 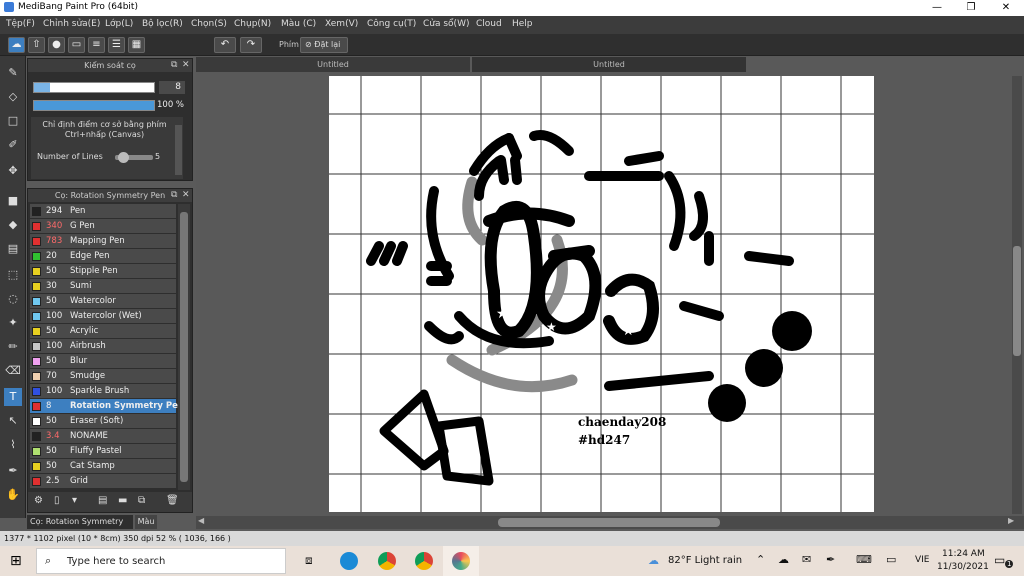 I want to click on keyboard-icon: ⌨, so click(x=864, y=559).